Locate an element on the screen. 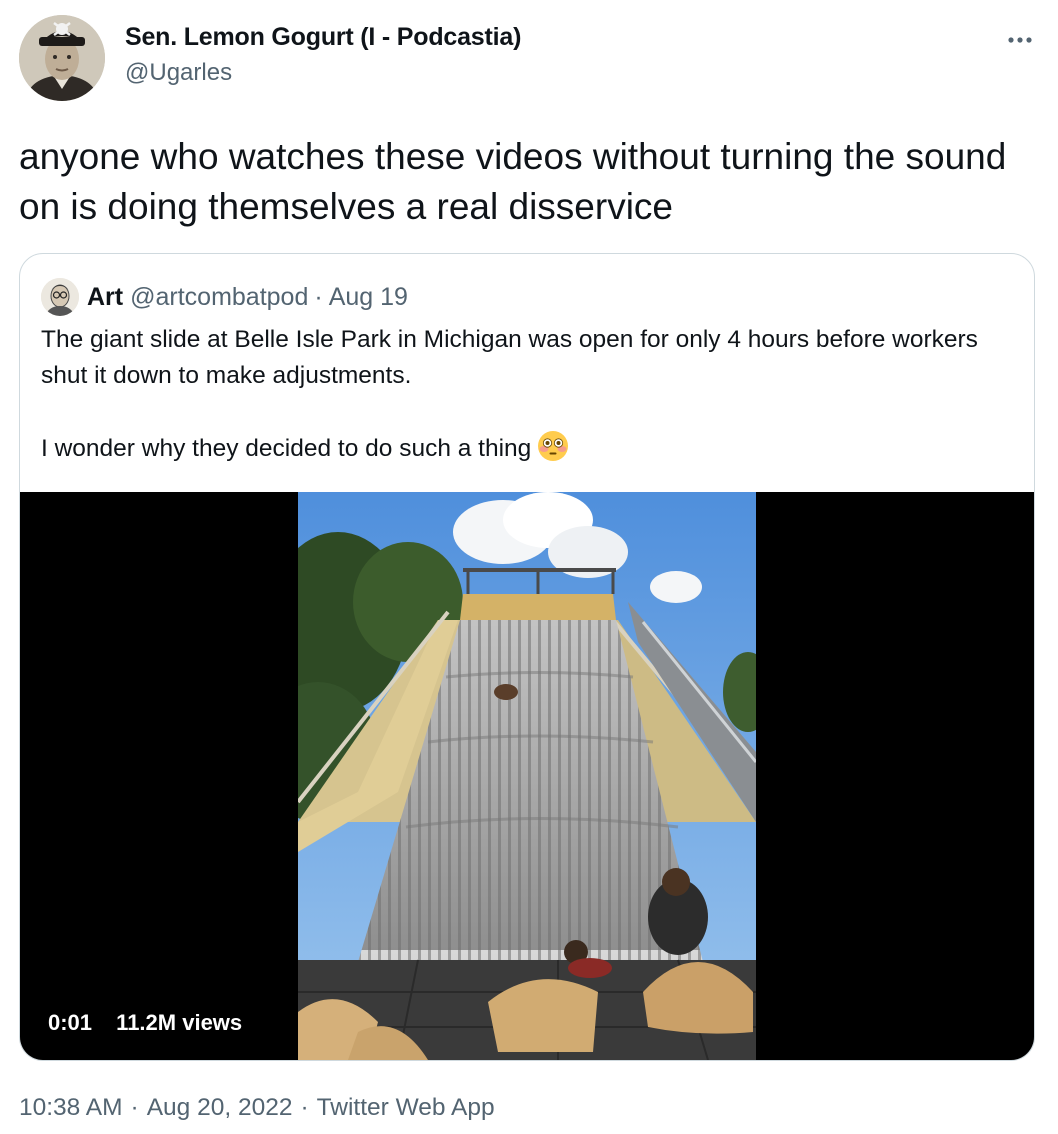 The width and height of the screenshot is (1058, 1134). tweet-meta-footer: 10:38 AM · Aug 20, 2022 · Twitter Web App is located at coordinates (257, 1108).